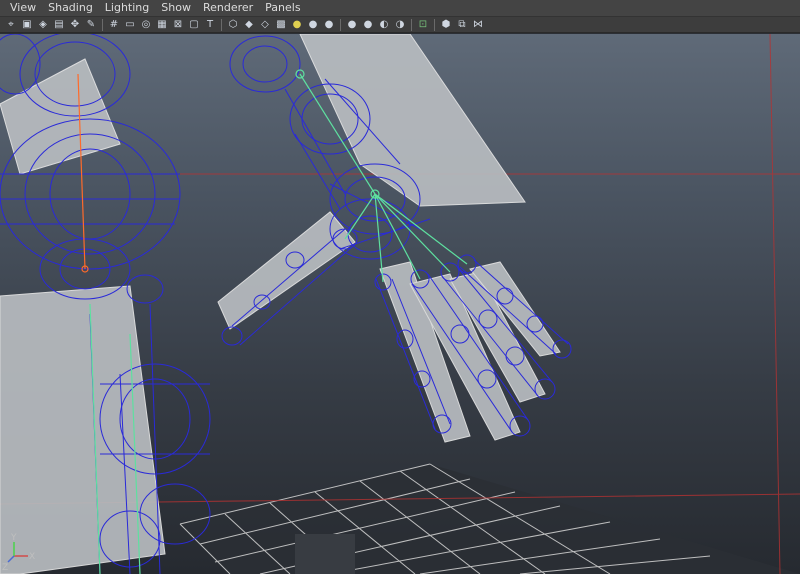 This screenshot has height=574, width=800. I want to click on menu-renderer: Renderer, so click(228, 8).